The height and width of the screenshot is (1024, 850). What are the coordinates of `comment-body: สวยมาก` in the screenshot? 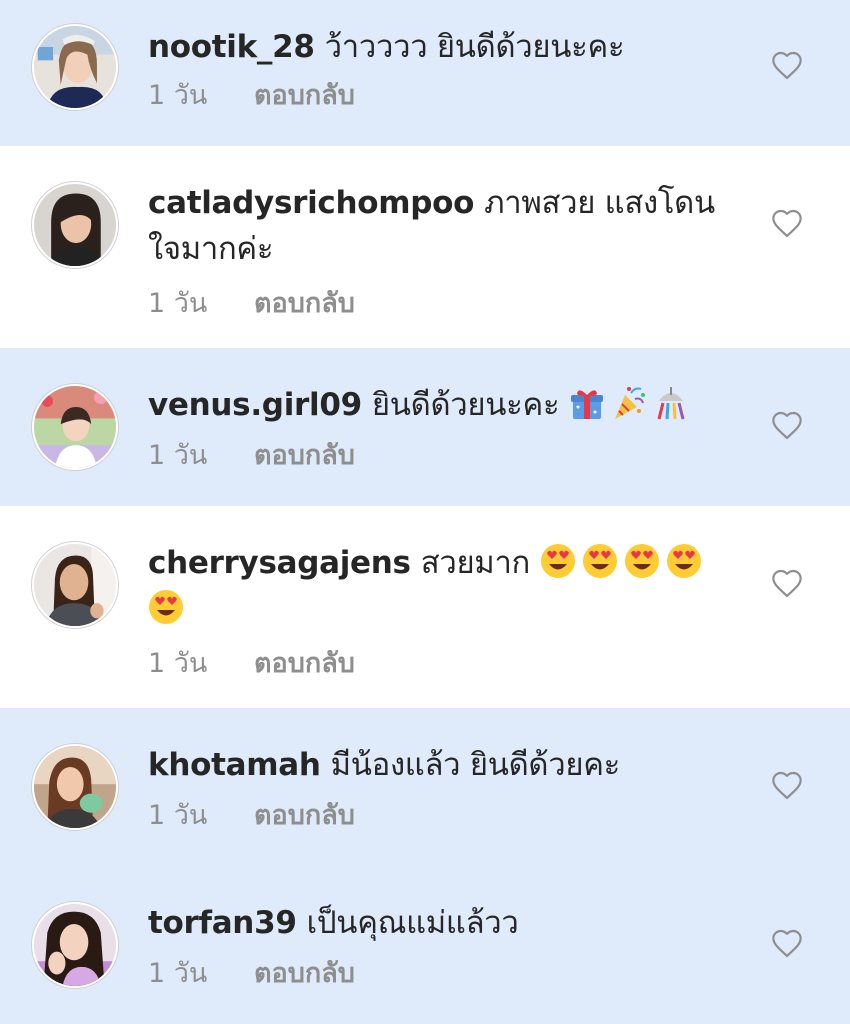 It's located at (475, 563).